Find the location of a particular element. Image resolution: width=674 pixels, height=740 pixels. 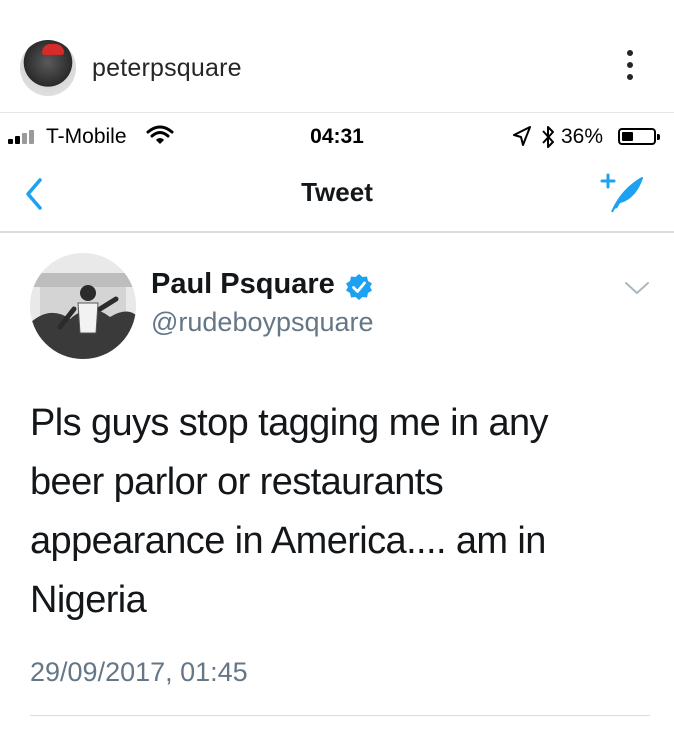

tweet-author-handle: @rudeboypsquare is located at coordinates (262, 322).